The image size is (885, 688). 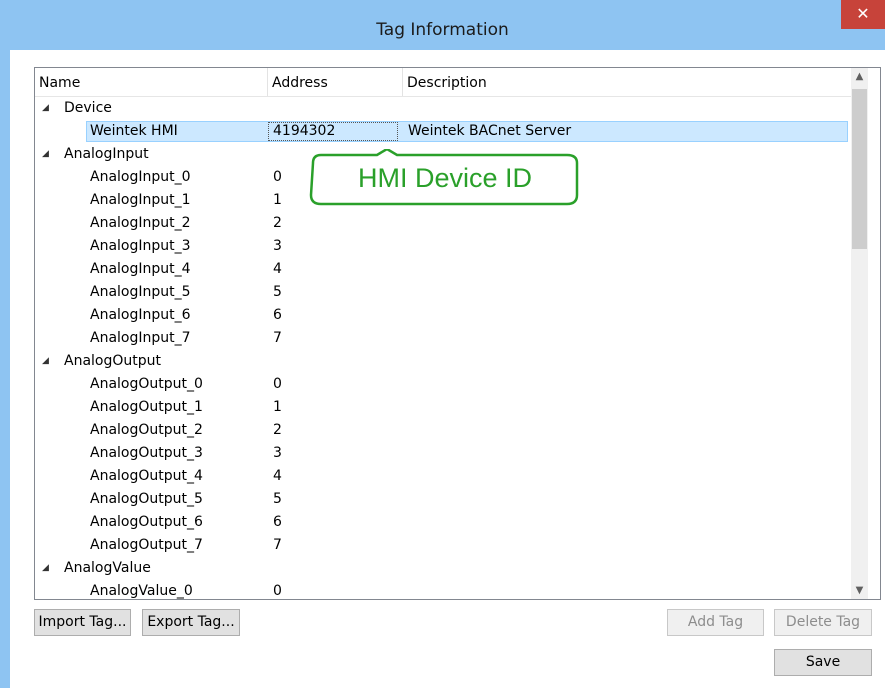 I want to click on annotation-callout: HMI Device ID, so click(x=443, y=178).